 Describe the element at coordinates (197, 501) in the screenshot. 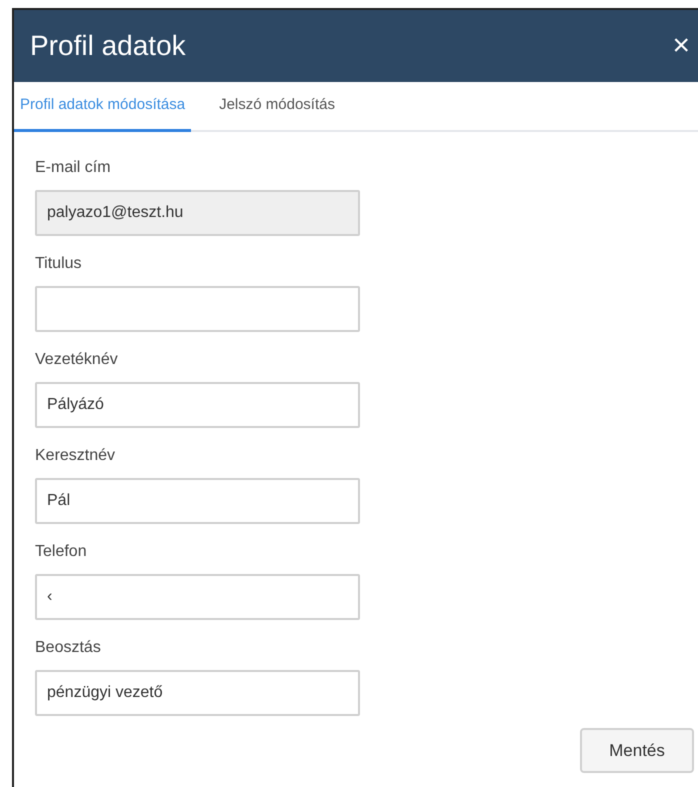

I see `input-field: Pál` at that location.